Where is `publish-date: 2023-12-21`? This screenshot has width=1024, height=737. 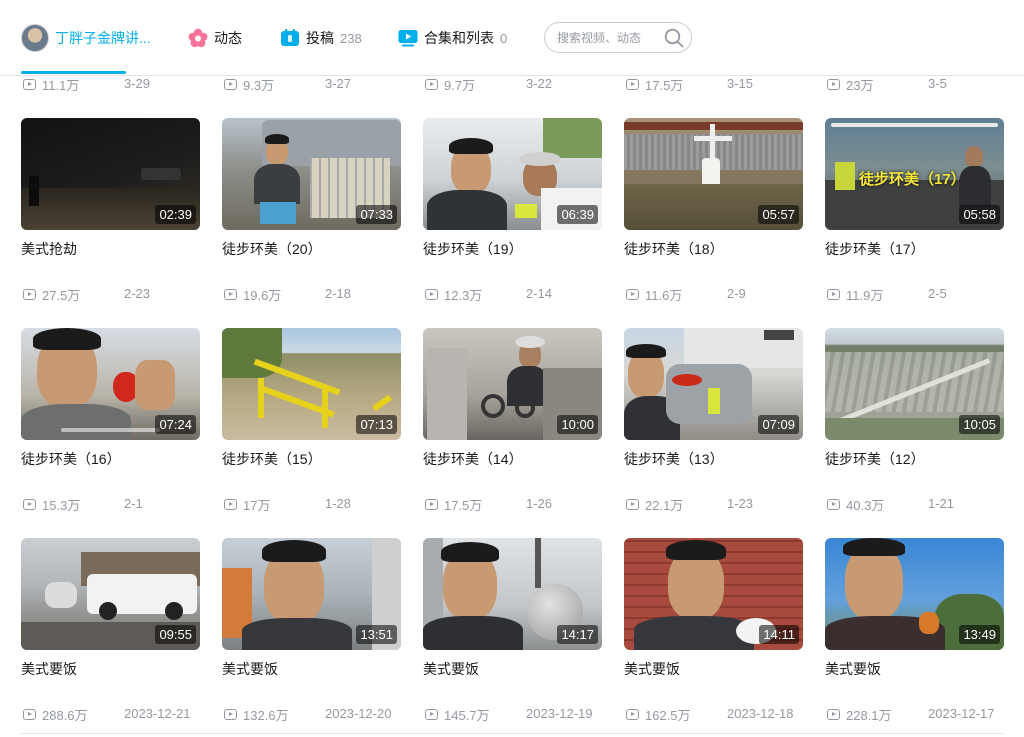
publish-date: 2023-12-21 is located at coordinates (157, 713).